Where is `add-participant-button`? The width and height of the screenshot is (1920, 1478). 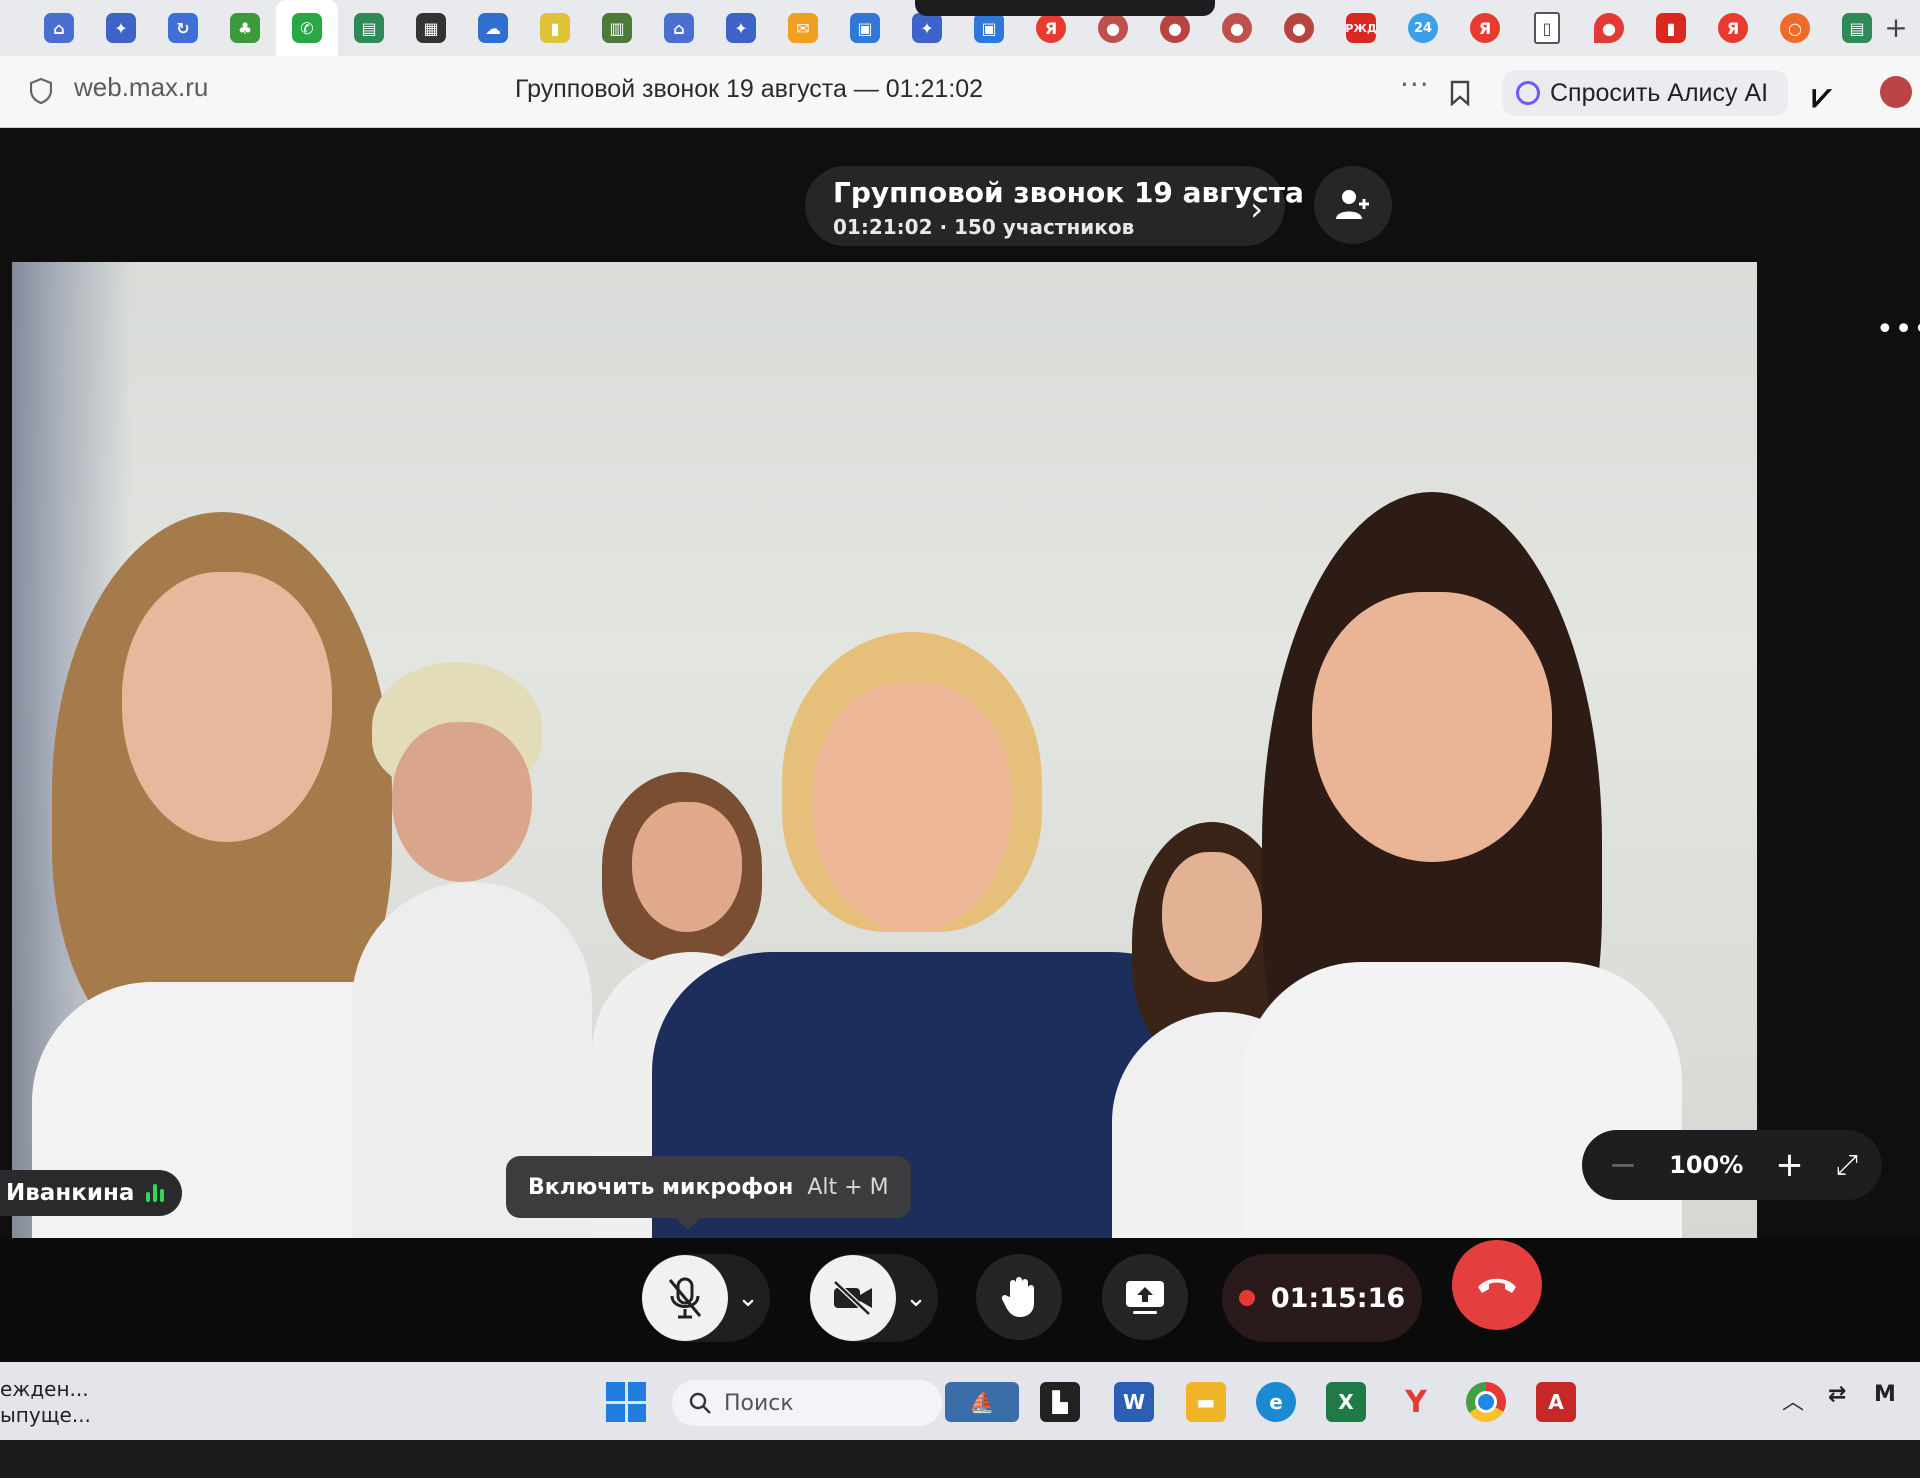 add-participant-button is located at coordinates (1353, 205).